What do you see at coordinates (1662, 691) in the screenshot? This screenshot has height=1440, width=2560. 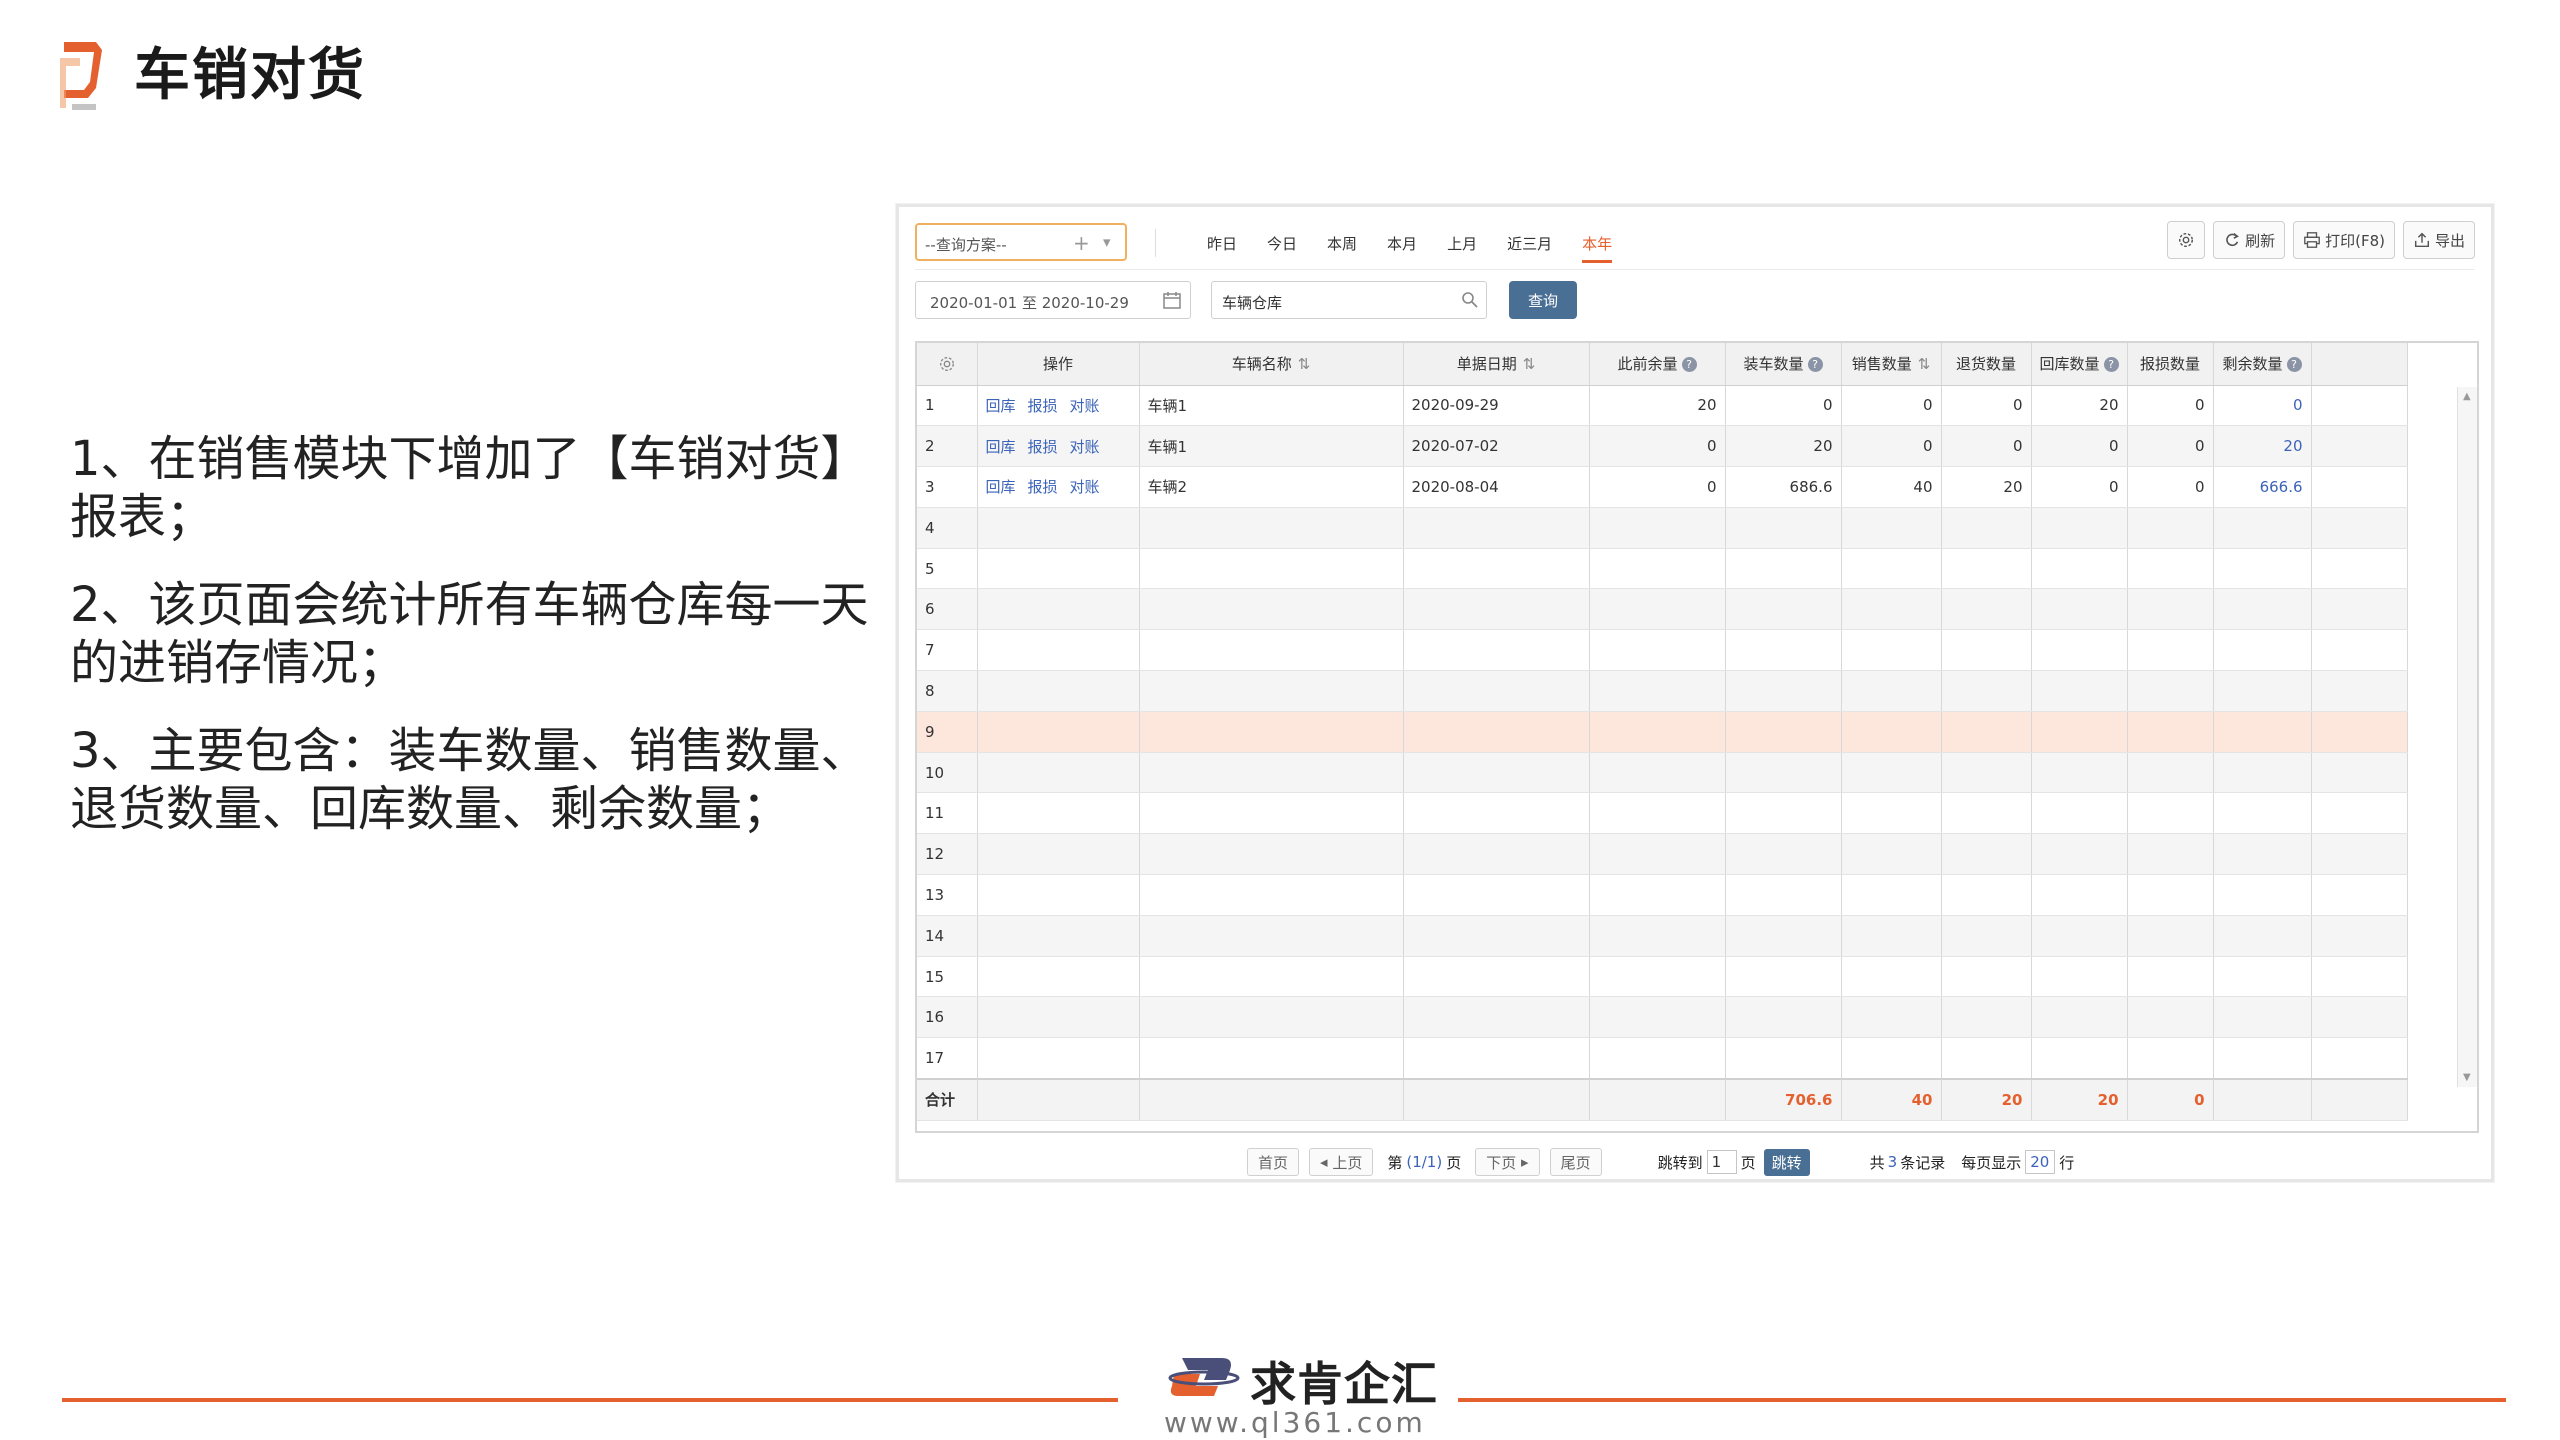 I see `table-row: 8` at bounding box center [1662, 691].